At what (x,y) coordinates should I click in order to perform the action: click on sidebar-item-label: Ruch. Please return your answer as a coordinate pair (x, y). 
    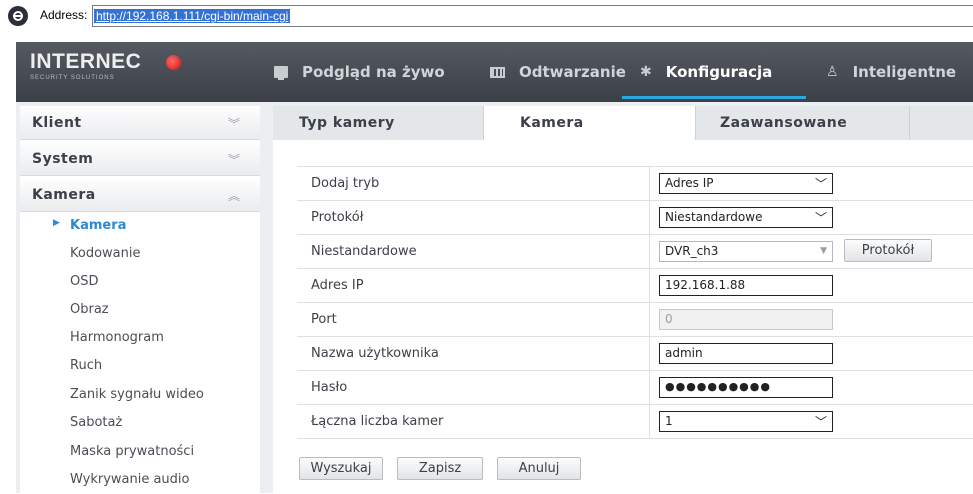
    Looking at the image, I should click on (86, 365).